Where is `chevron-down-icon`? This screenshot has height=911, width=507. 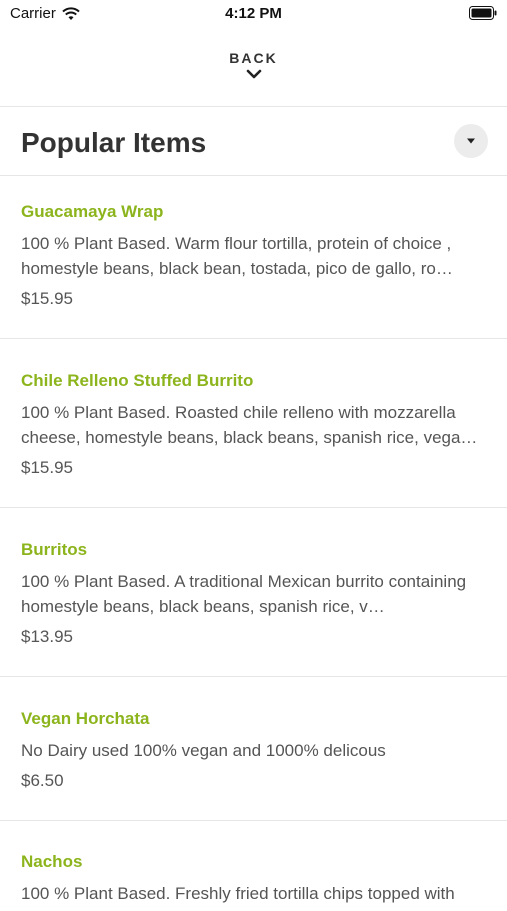 chevron-down-icon is located at coordinates (253, 74).